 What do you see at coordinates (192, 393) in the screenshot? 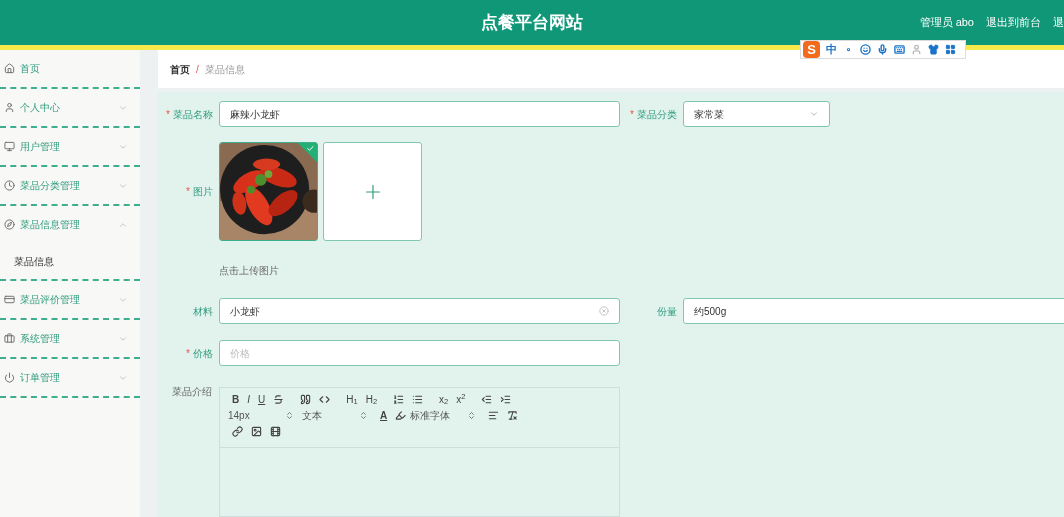
I see `field-label: 菜品介绍` at bounding box center [192, 393].